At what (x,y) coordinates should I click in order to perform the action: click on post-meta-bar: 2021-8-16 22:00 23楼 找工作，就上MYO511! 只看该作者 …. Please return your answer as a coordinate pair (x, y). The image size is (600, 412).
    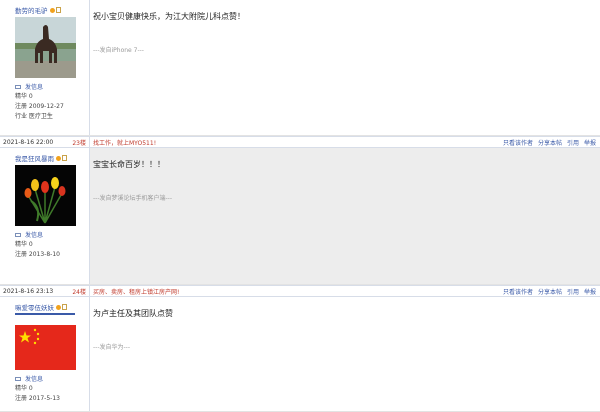
    Looking at the image, I should click on (300, 142).